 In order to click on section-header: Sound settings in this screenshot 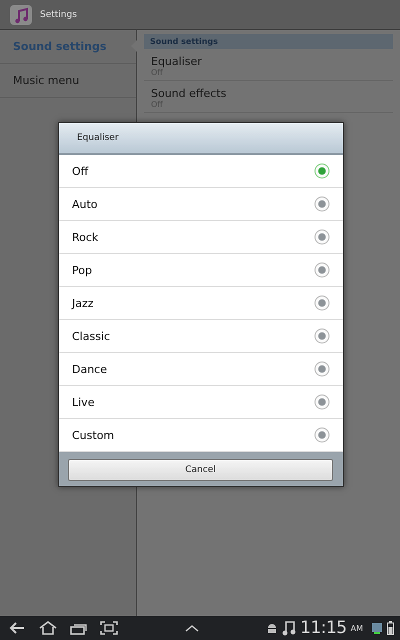, I will do `click(268, 41)`.